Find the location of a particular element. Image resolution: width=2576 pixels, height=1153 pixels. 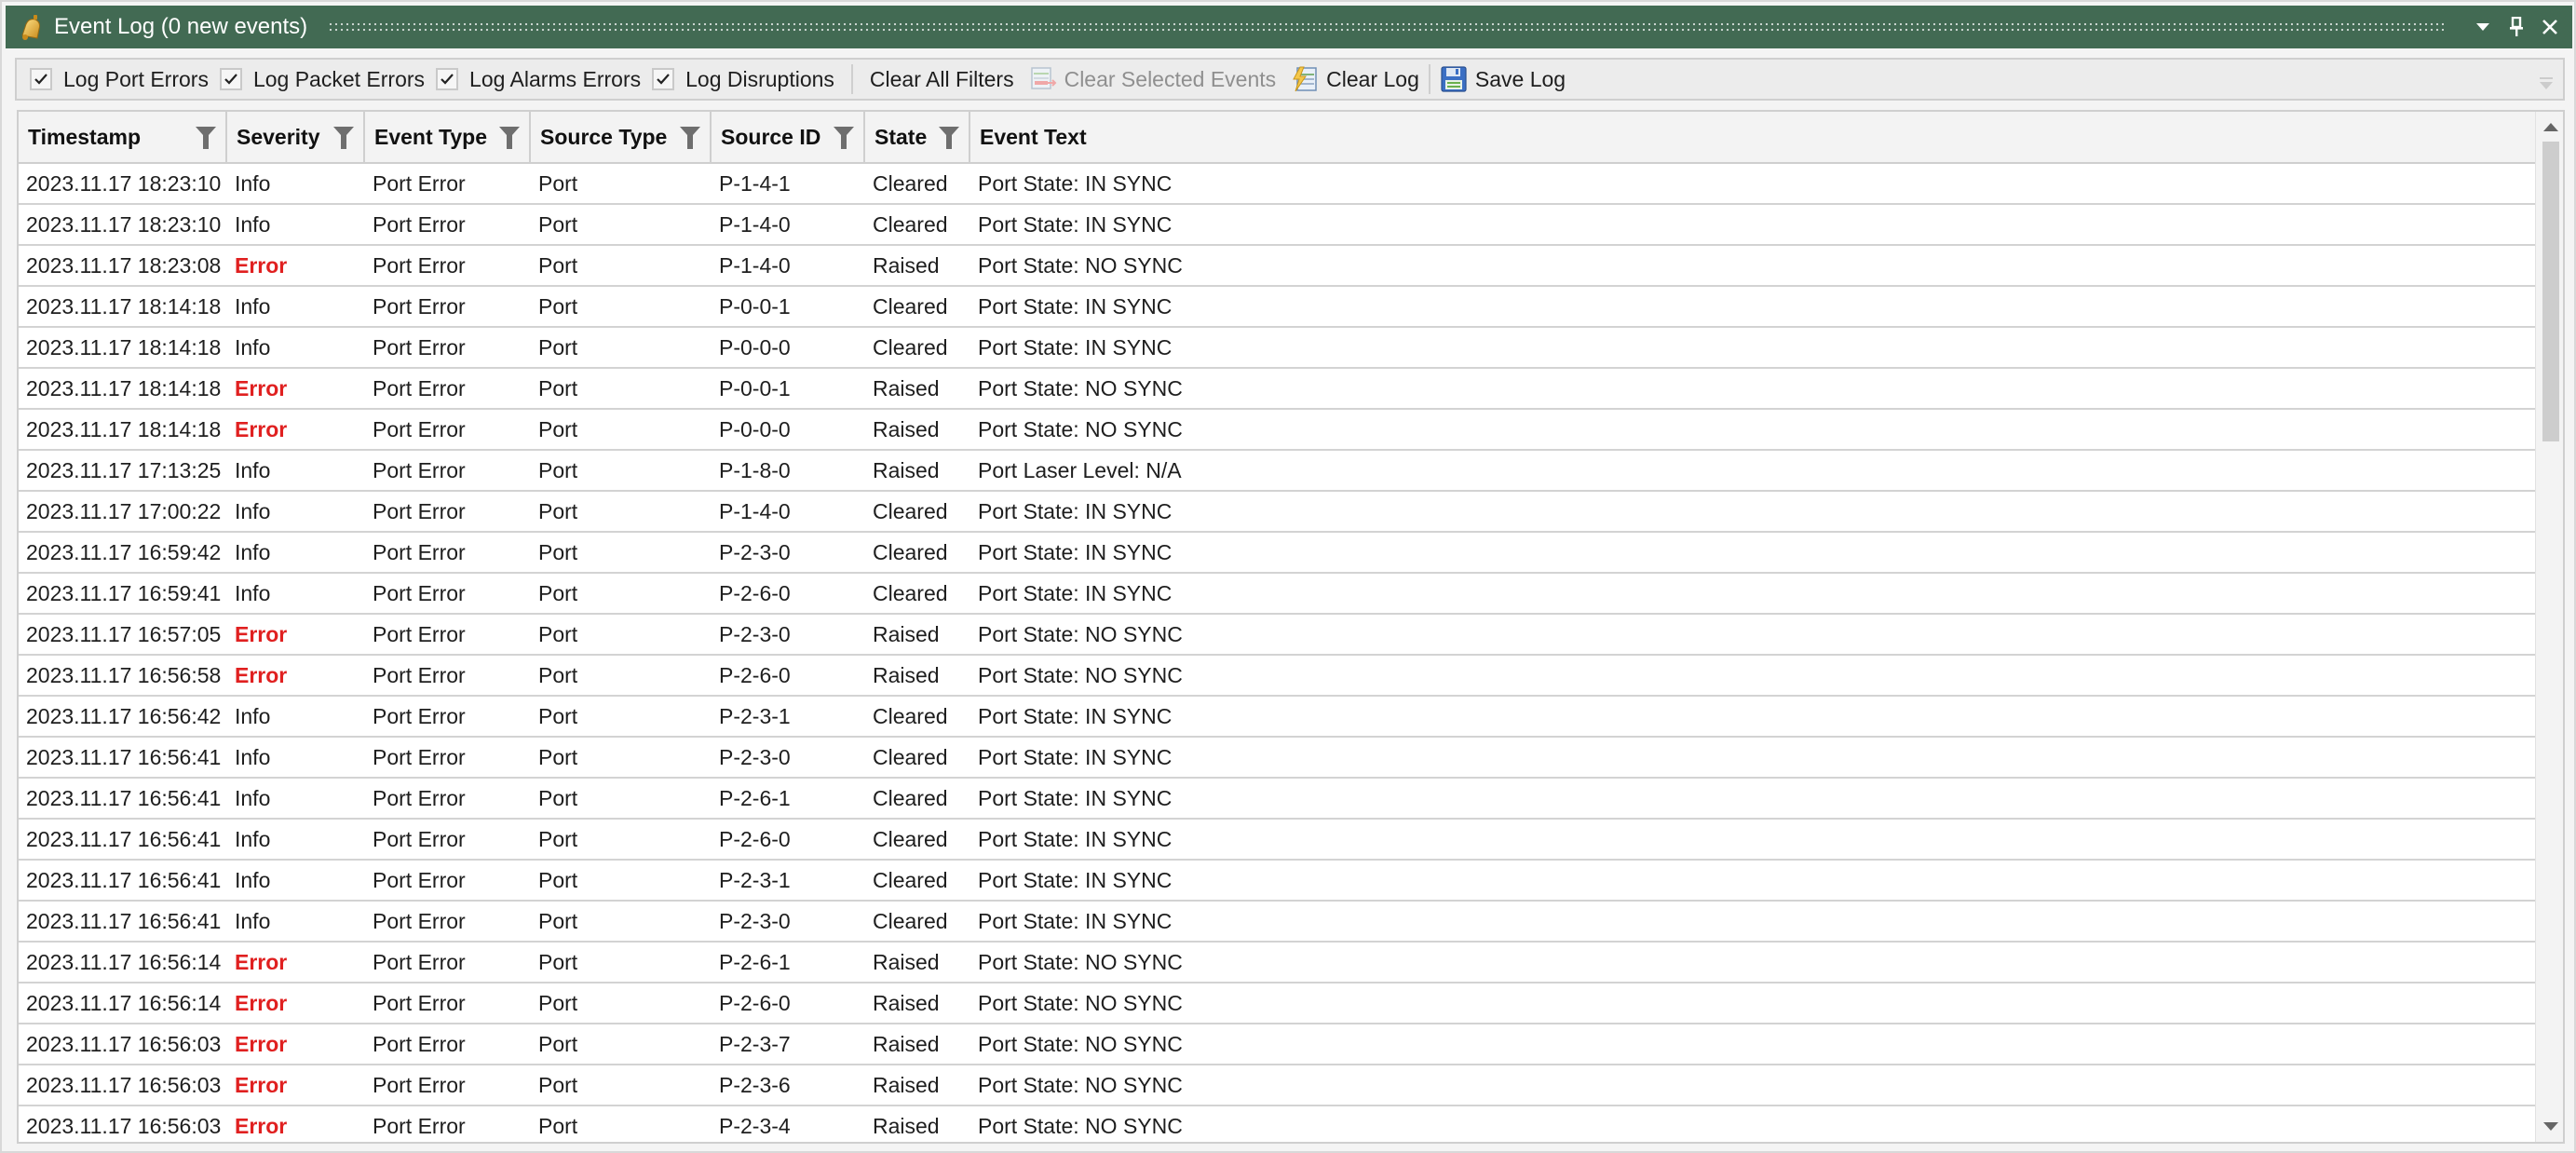

column-header-state: State is located at coordinates (917, 137).